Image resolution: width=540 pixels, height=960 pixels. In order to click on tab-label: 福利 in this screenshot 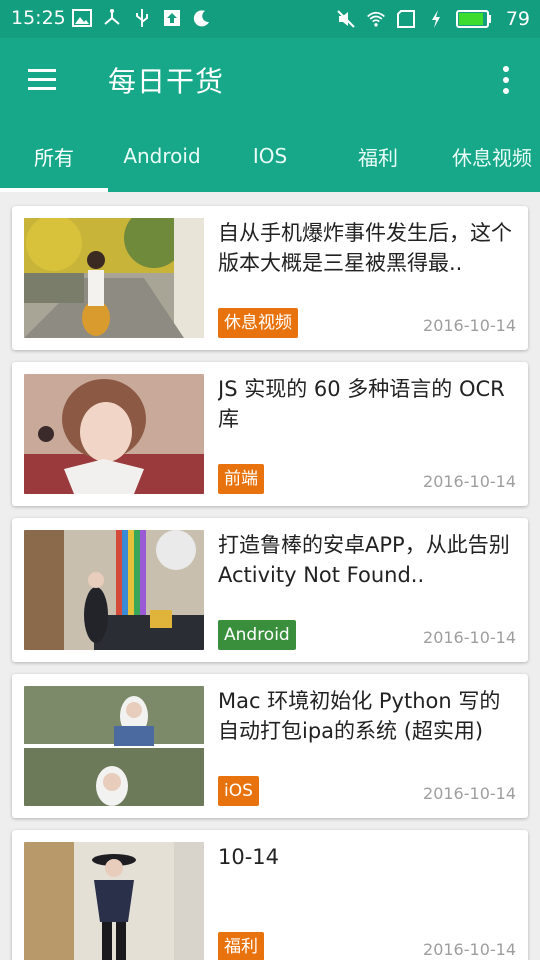, I will do `click(378, 157)`.